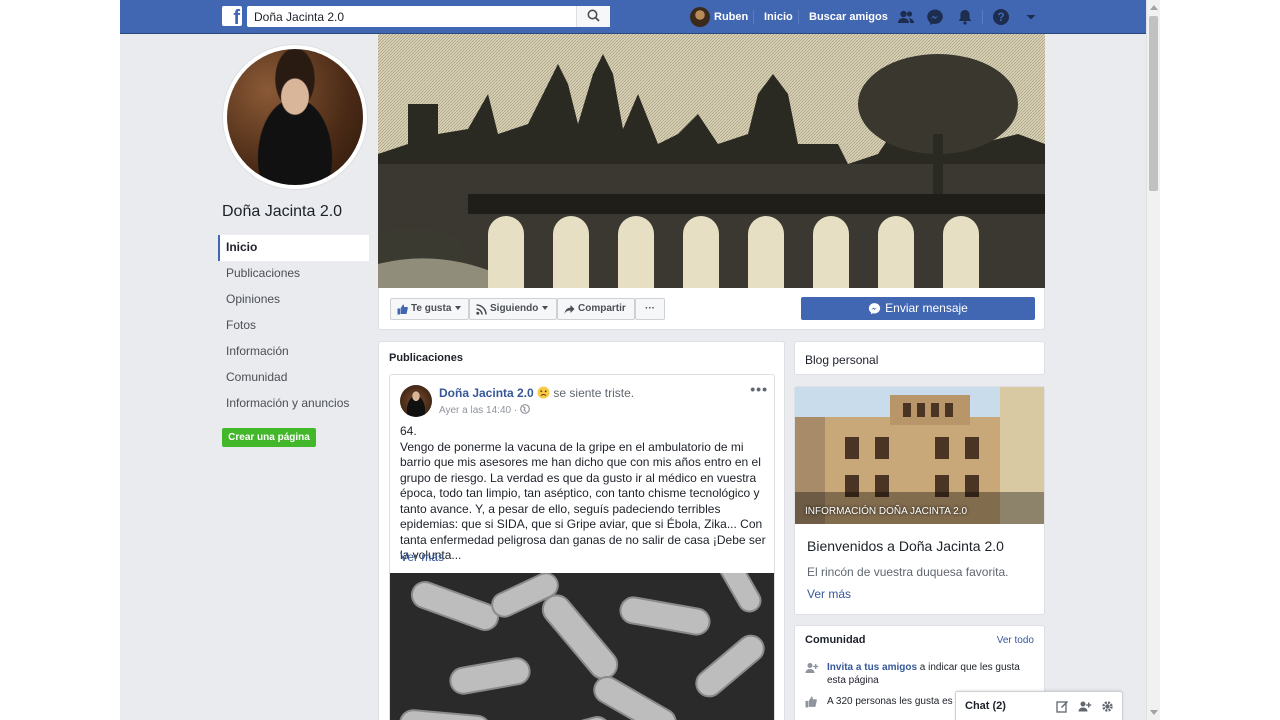 This screenshot has width=1280, height=720. I want to click on search-input, so click(428, 16).